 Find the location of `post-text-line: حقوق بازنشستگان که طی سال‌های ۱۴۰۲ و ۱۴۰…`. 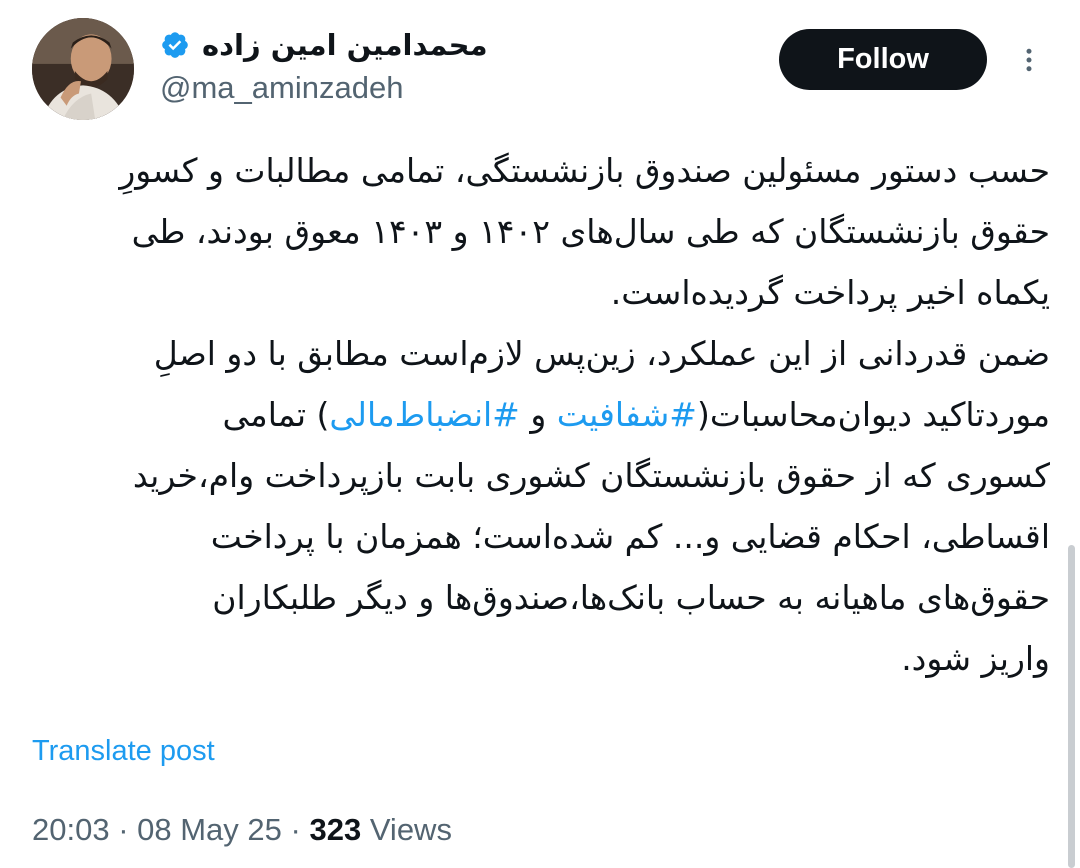

post-text-line: حقوق بازنشستگان که طی سال‌های ۱۴۰۲ و ۱۴۰… is located at coordinates (590, 231).